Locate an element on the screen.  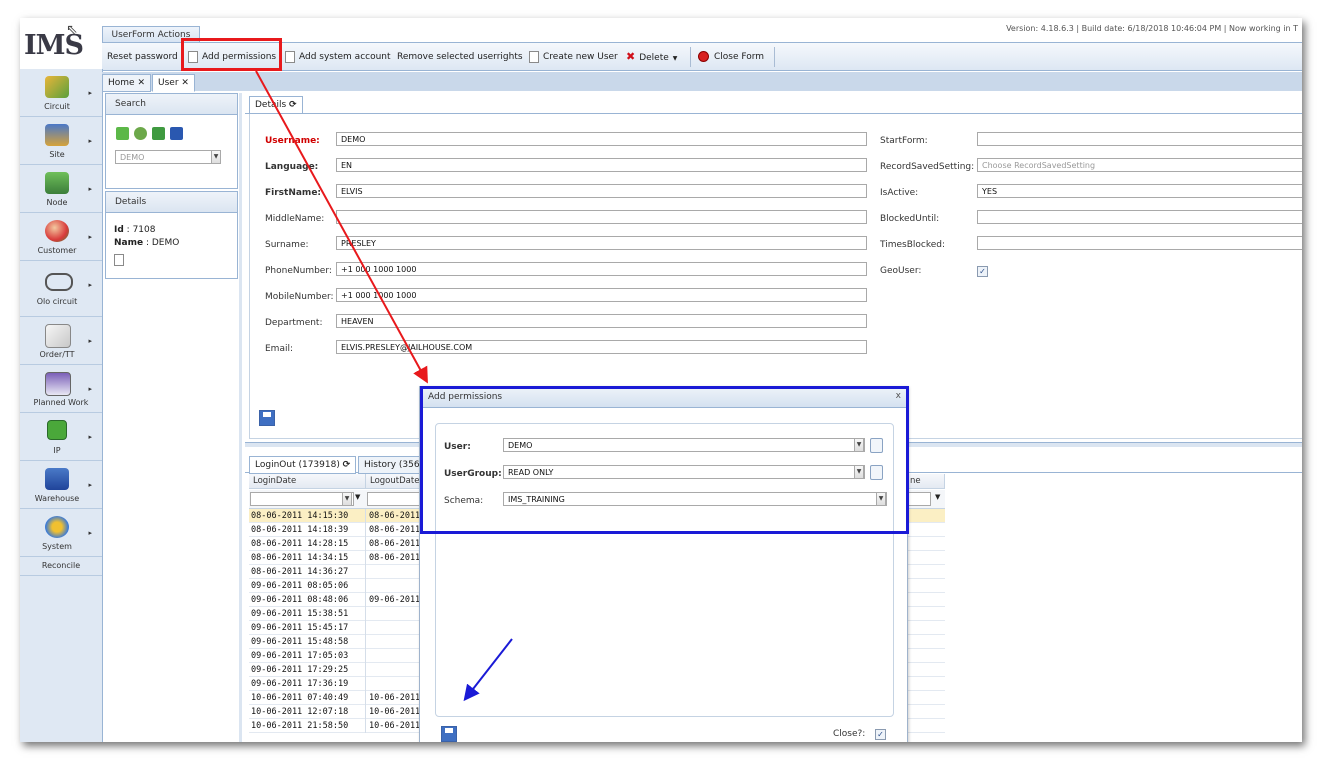
red-arrow is located at coordinates (341, 227).